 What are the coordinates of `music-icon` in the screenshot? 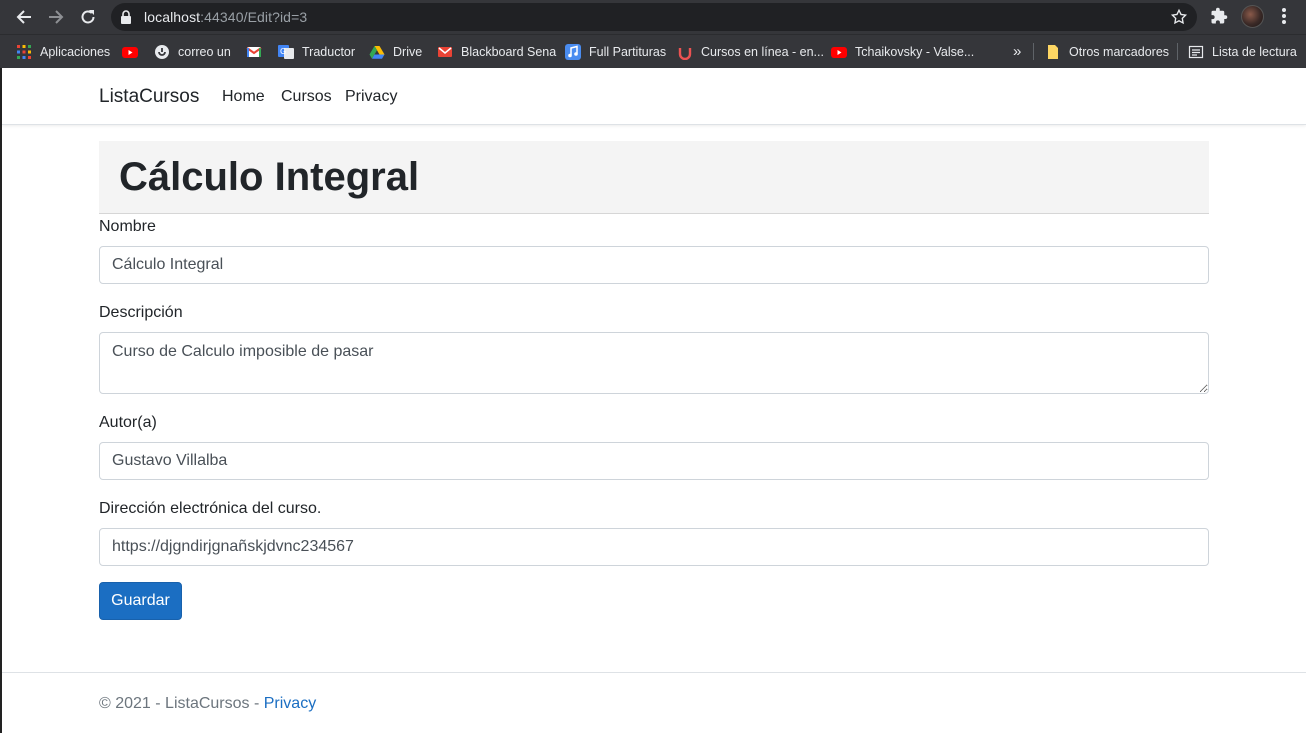 It's located at (573, 51).